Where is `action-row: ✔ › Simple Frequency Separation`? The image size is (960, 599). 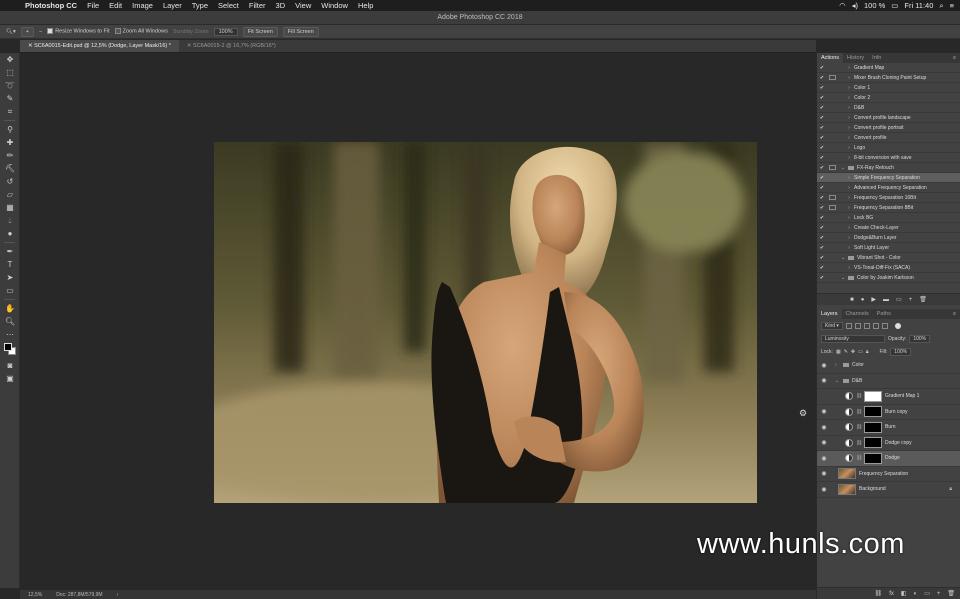 action-row: ✔ › Simple Frequency Separation is located at coordinates (888, 178).